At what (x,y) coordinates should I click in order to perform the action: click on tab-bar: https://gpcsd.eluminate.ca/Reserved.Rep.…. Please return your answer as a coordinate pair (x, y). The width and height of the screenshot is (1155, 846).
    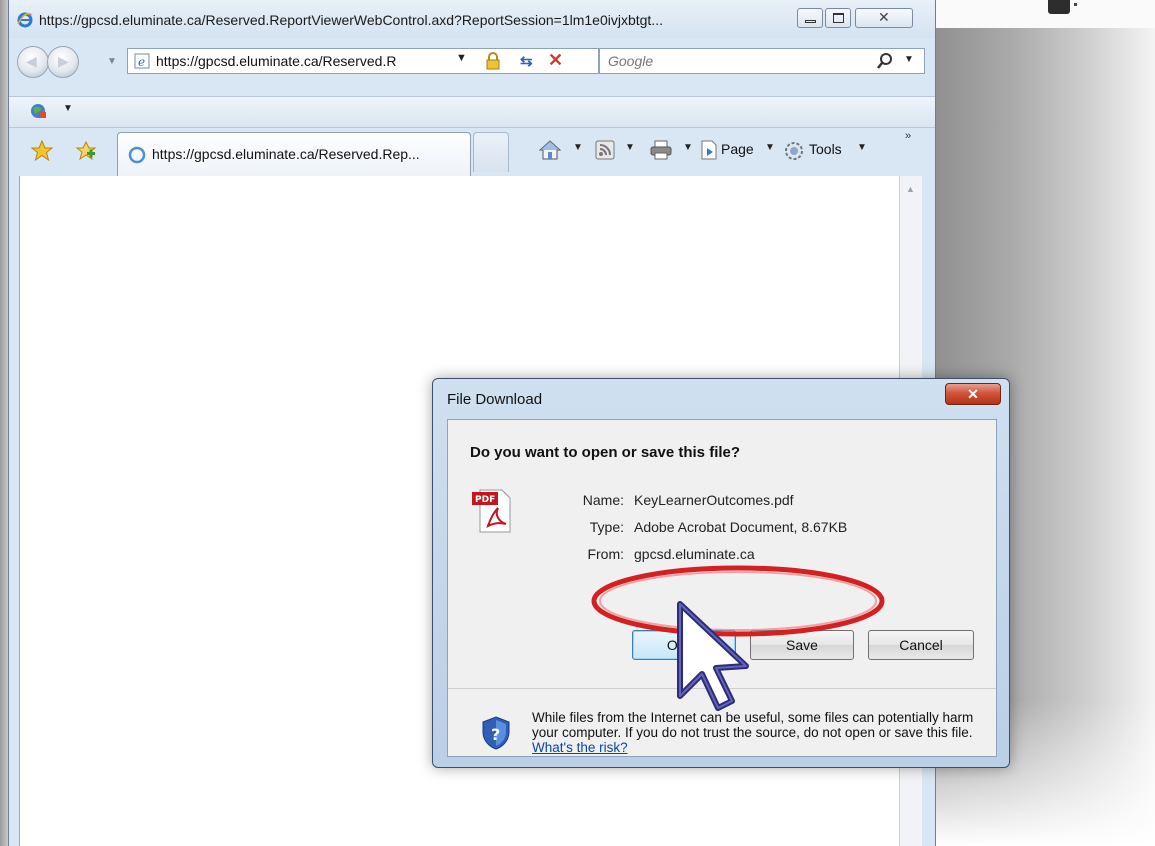
    Looking at the image, I should click on (472, 152).